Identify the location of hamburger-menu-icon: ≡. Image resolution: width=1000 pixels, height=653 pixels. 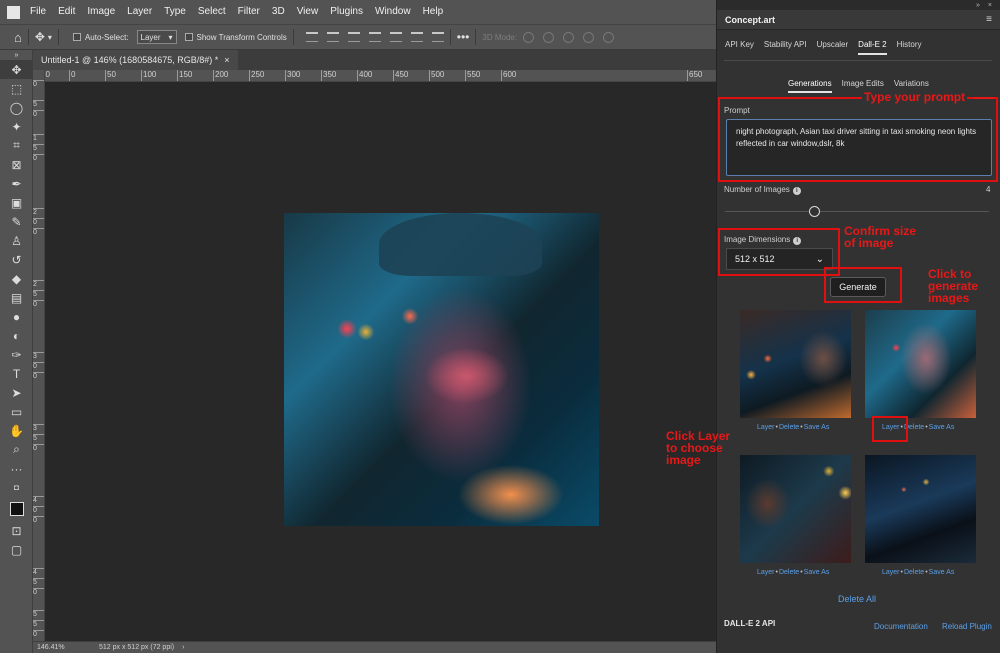
(989, 19).